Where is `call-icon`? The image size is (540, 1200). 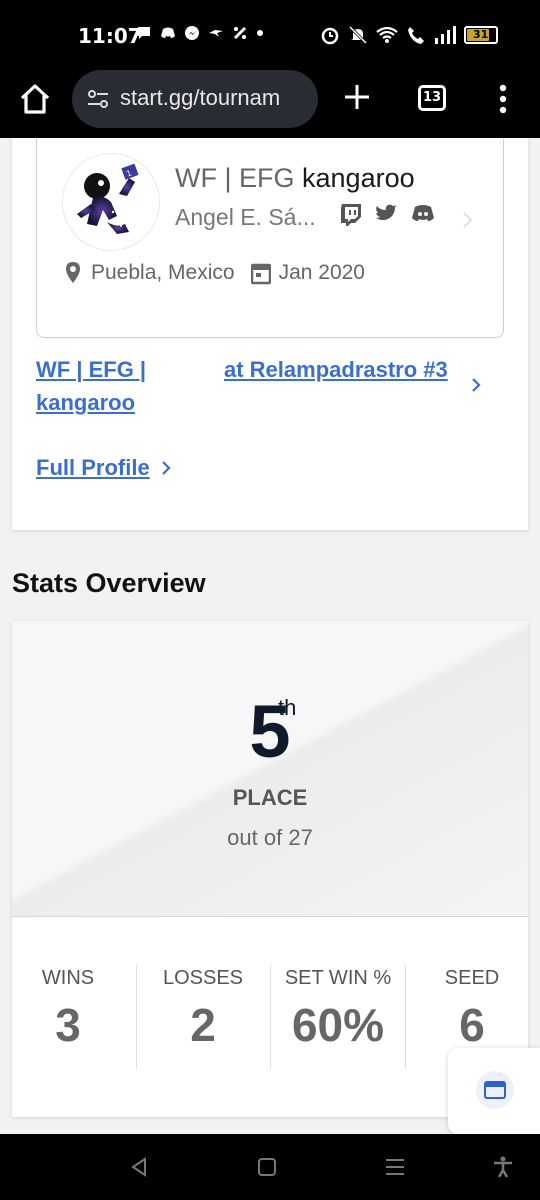 call-icon is located at coordinates (416, 35).